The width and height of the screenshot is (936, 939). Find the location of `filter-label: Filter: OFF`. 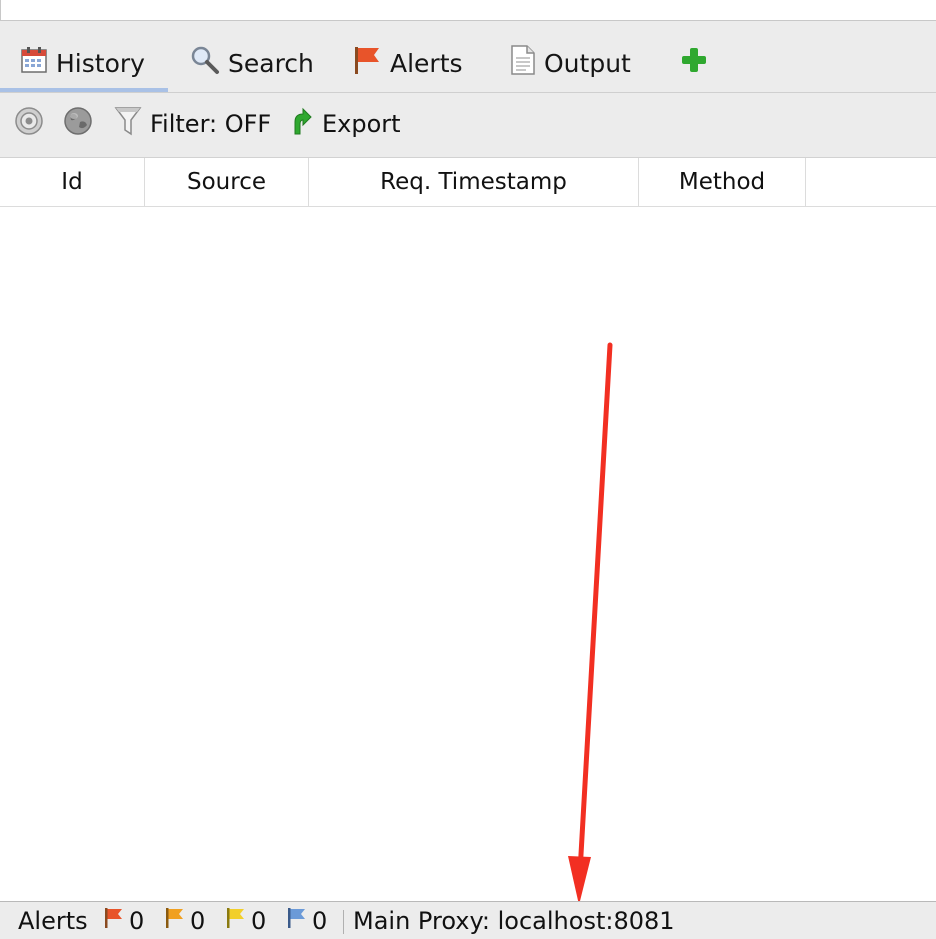

filter-label: Filter: OFF is located at coordinates (211, 124).